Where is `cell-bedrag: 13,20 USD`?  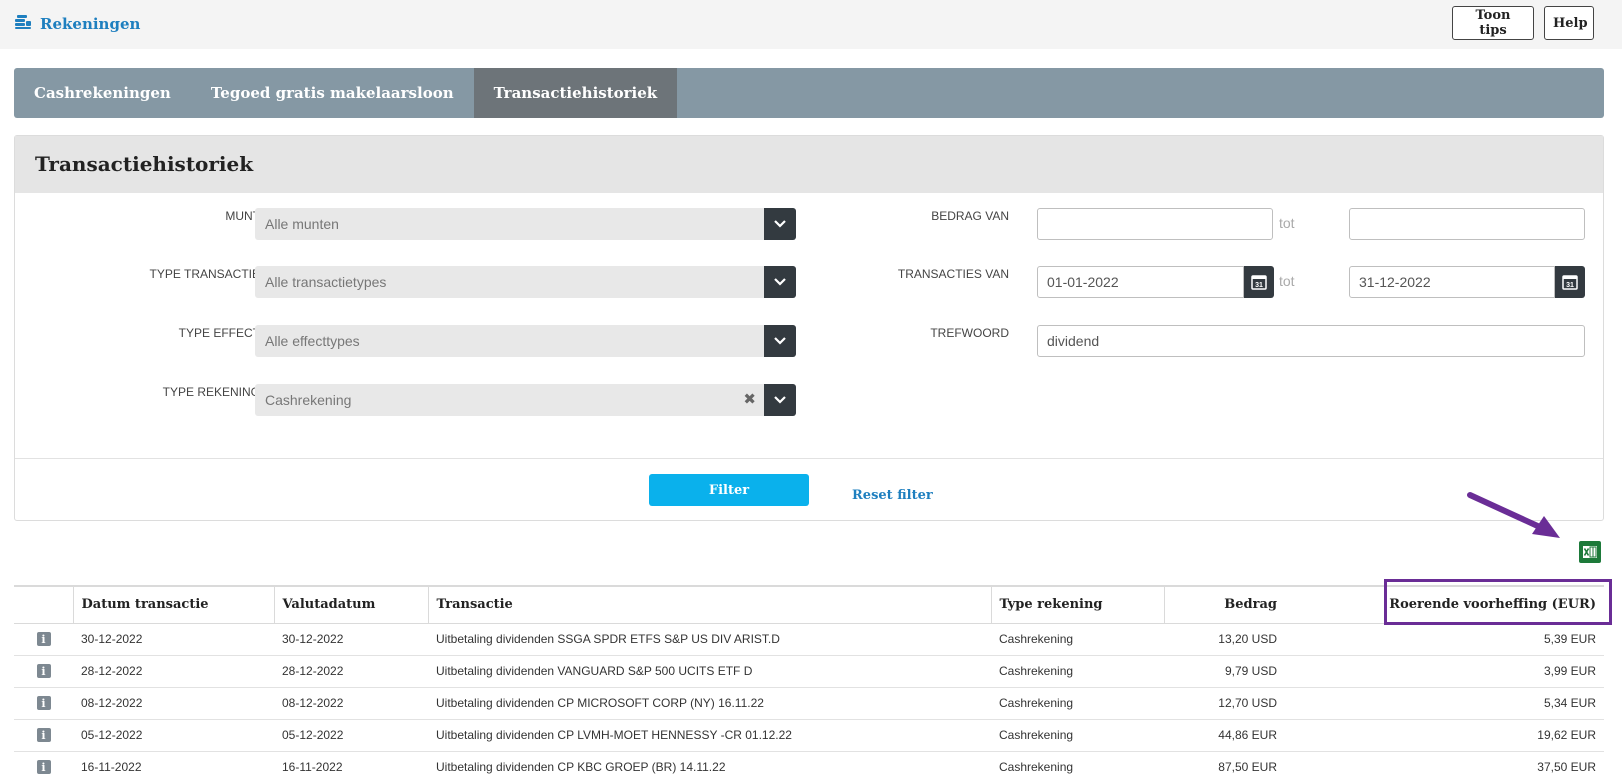
cell-bedrag: 13,20 USD is located at coordinates (1224, 639).